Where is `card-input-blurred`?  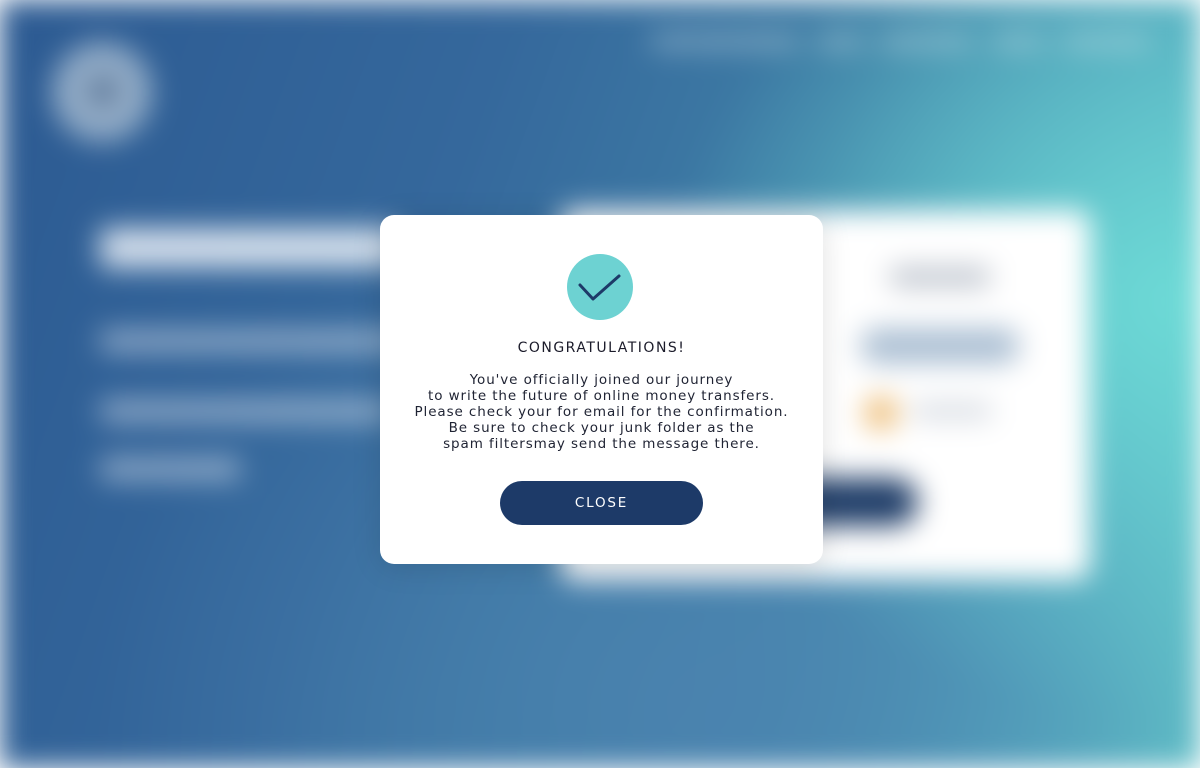 card-input-blurred is located at coordinates (940, 346).